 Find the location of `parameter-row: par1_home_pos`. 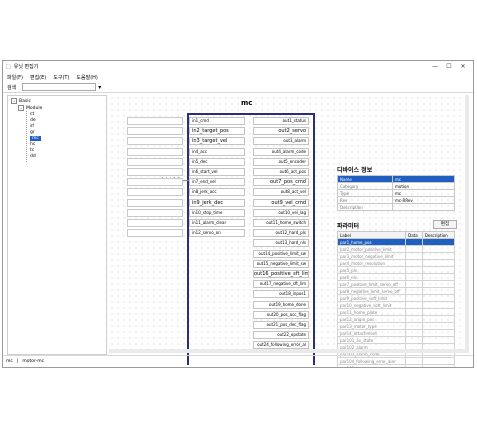

parameter-row: par1_home_pos is located at coordinates (396, 242).